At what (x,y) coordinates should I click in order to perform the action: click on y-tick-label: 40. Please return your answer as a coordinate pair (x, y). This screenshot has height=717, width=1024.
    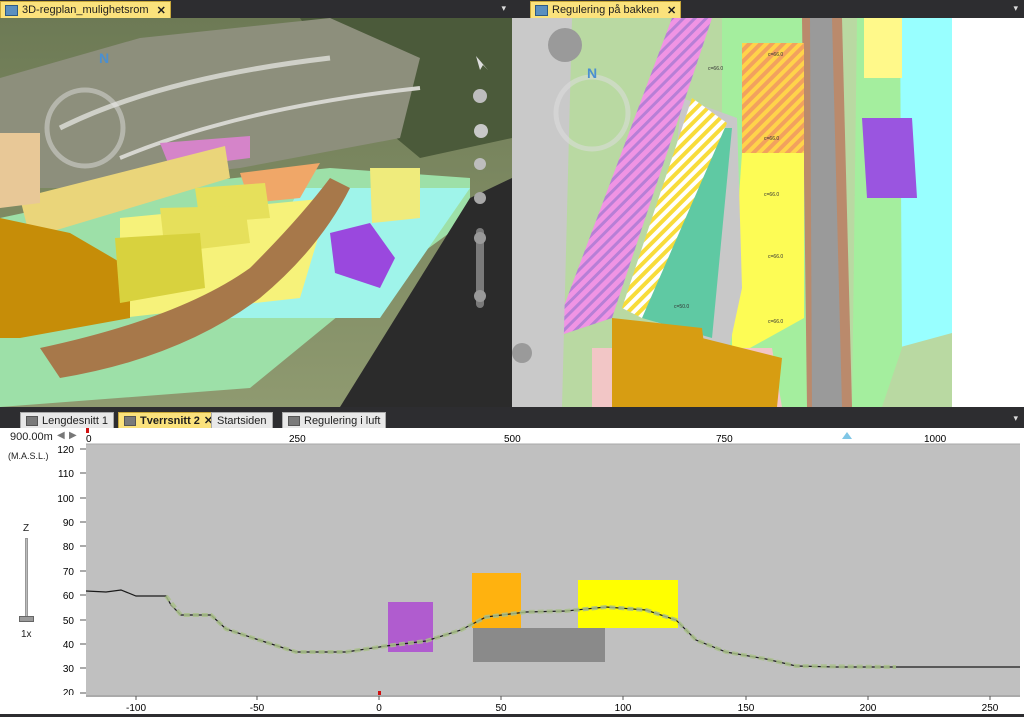
    Looking at the image, I should click on (69, 645).